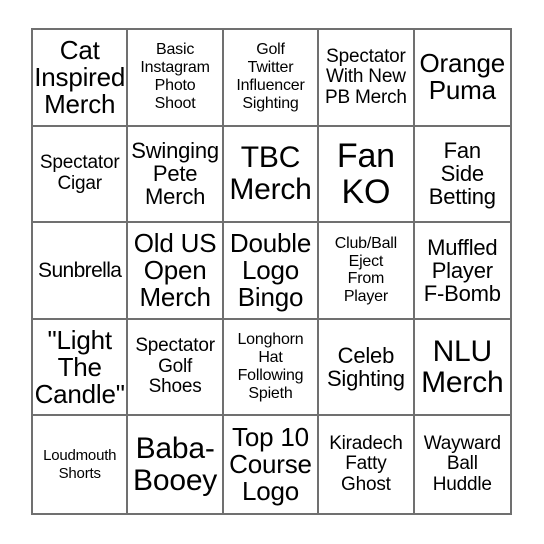 Image resolution: width=544 pixels, height=544 pixels. I want to click on bingo-cell-label: Sunbrella, so click(80, 270).